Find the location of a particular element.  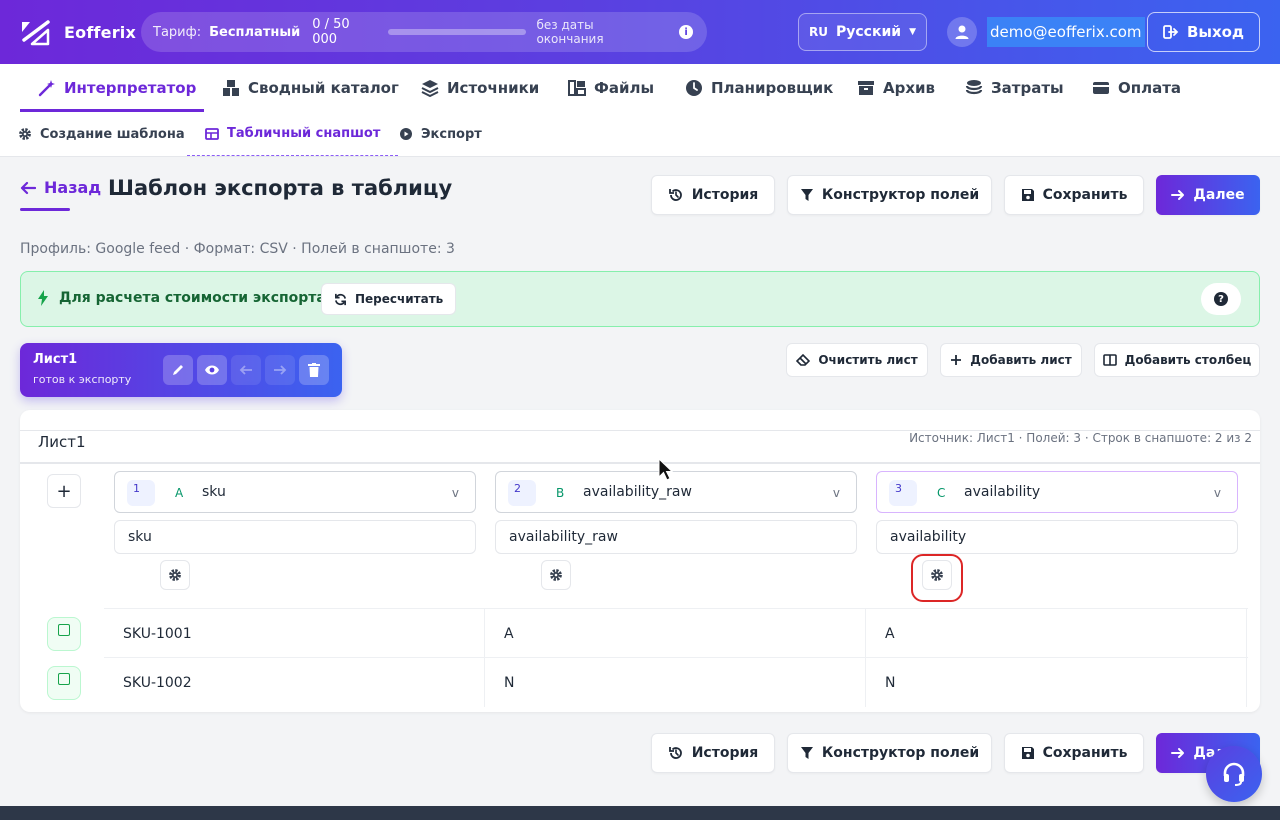

logout-icon is located at coordinates (1171, 32).